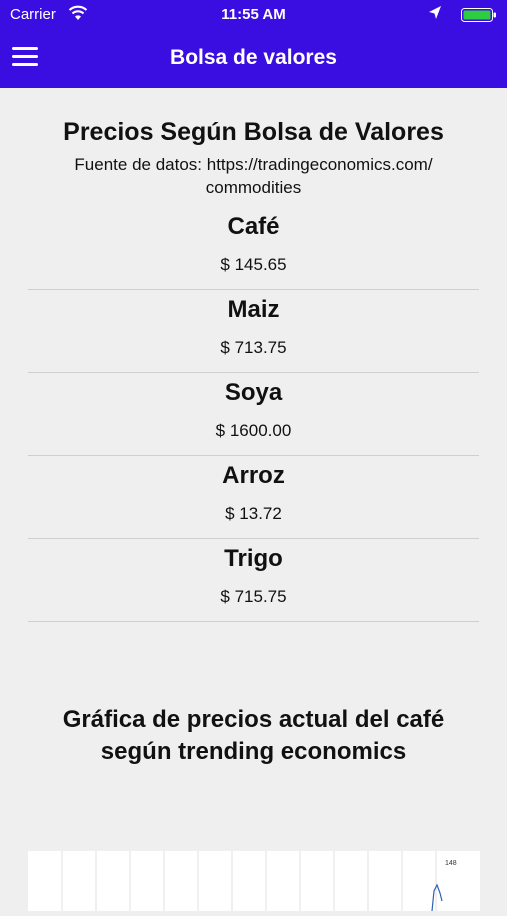 This screenshot has height=916, width=507. What do you see at coordinates (253, 392) in the screenshot?
I see `commodity-name: Soya` at bounding box center [253, 392].